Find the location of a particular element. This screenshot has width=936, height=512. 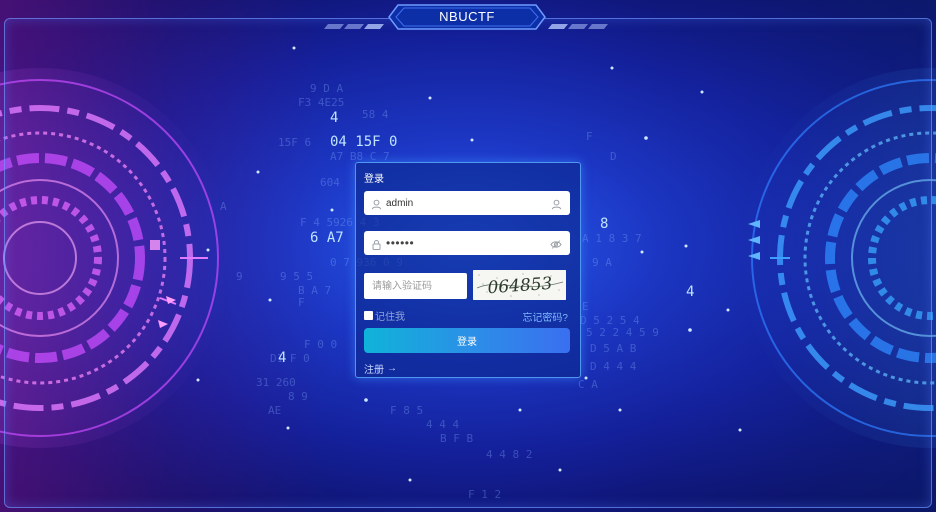

login-button: 登录 is located at coordinates (467, 340).